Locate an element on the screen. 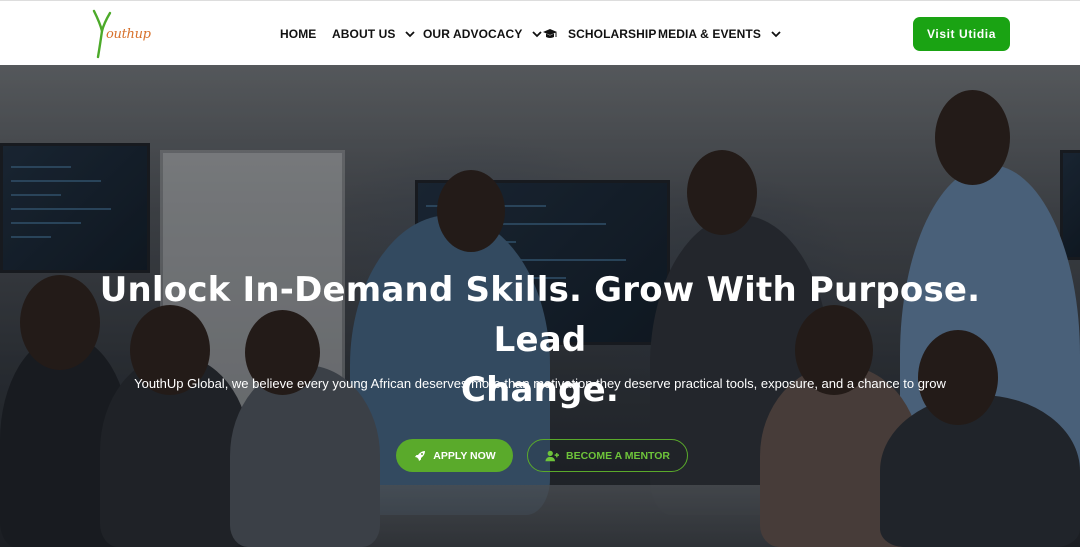  nav-advocacy-label: OUR ADVOCACY is located at coordinates (473, 33).